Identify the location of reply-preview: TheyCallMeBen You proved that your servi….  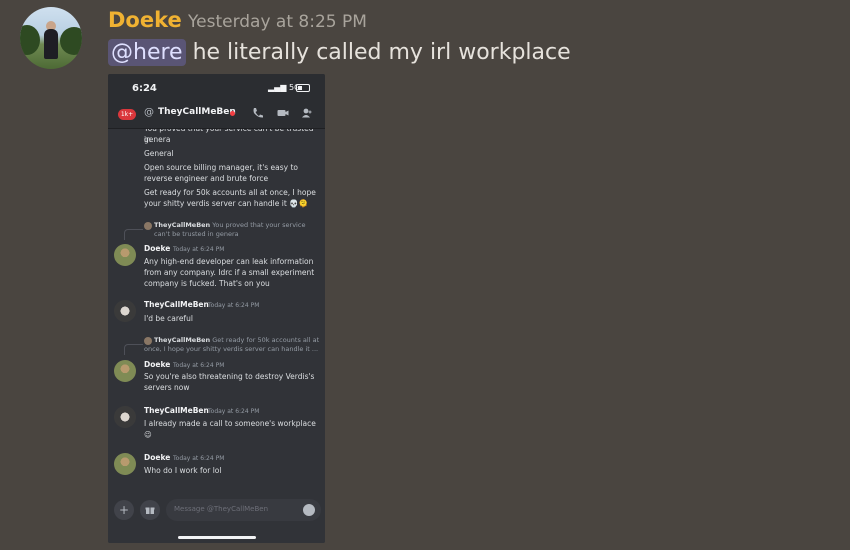
(237, 230).